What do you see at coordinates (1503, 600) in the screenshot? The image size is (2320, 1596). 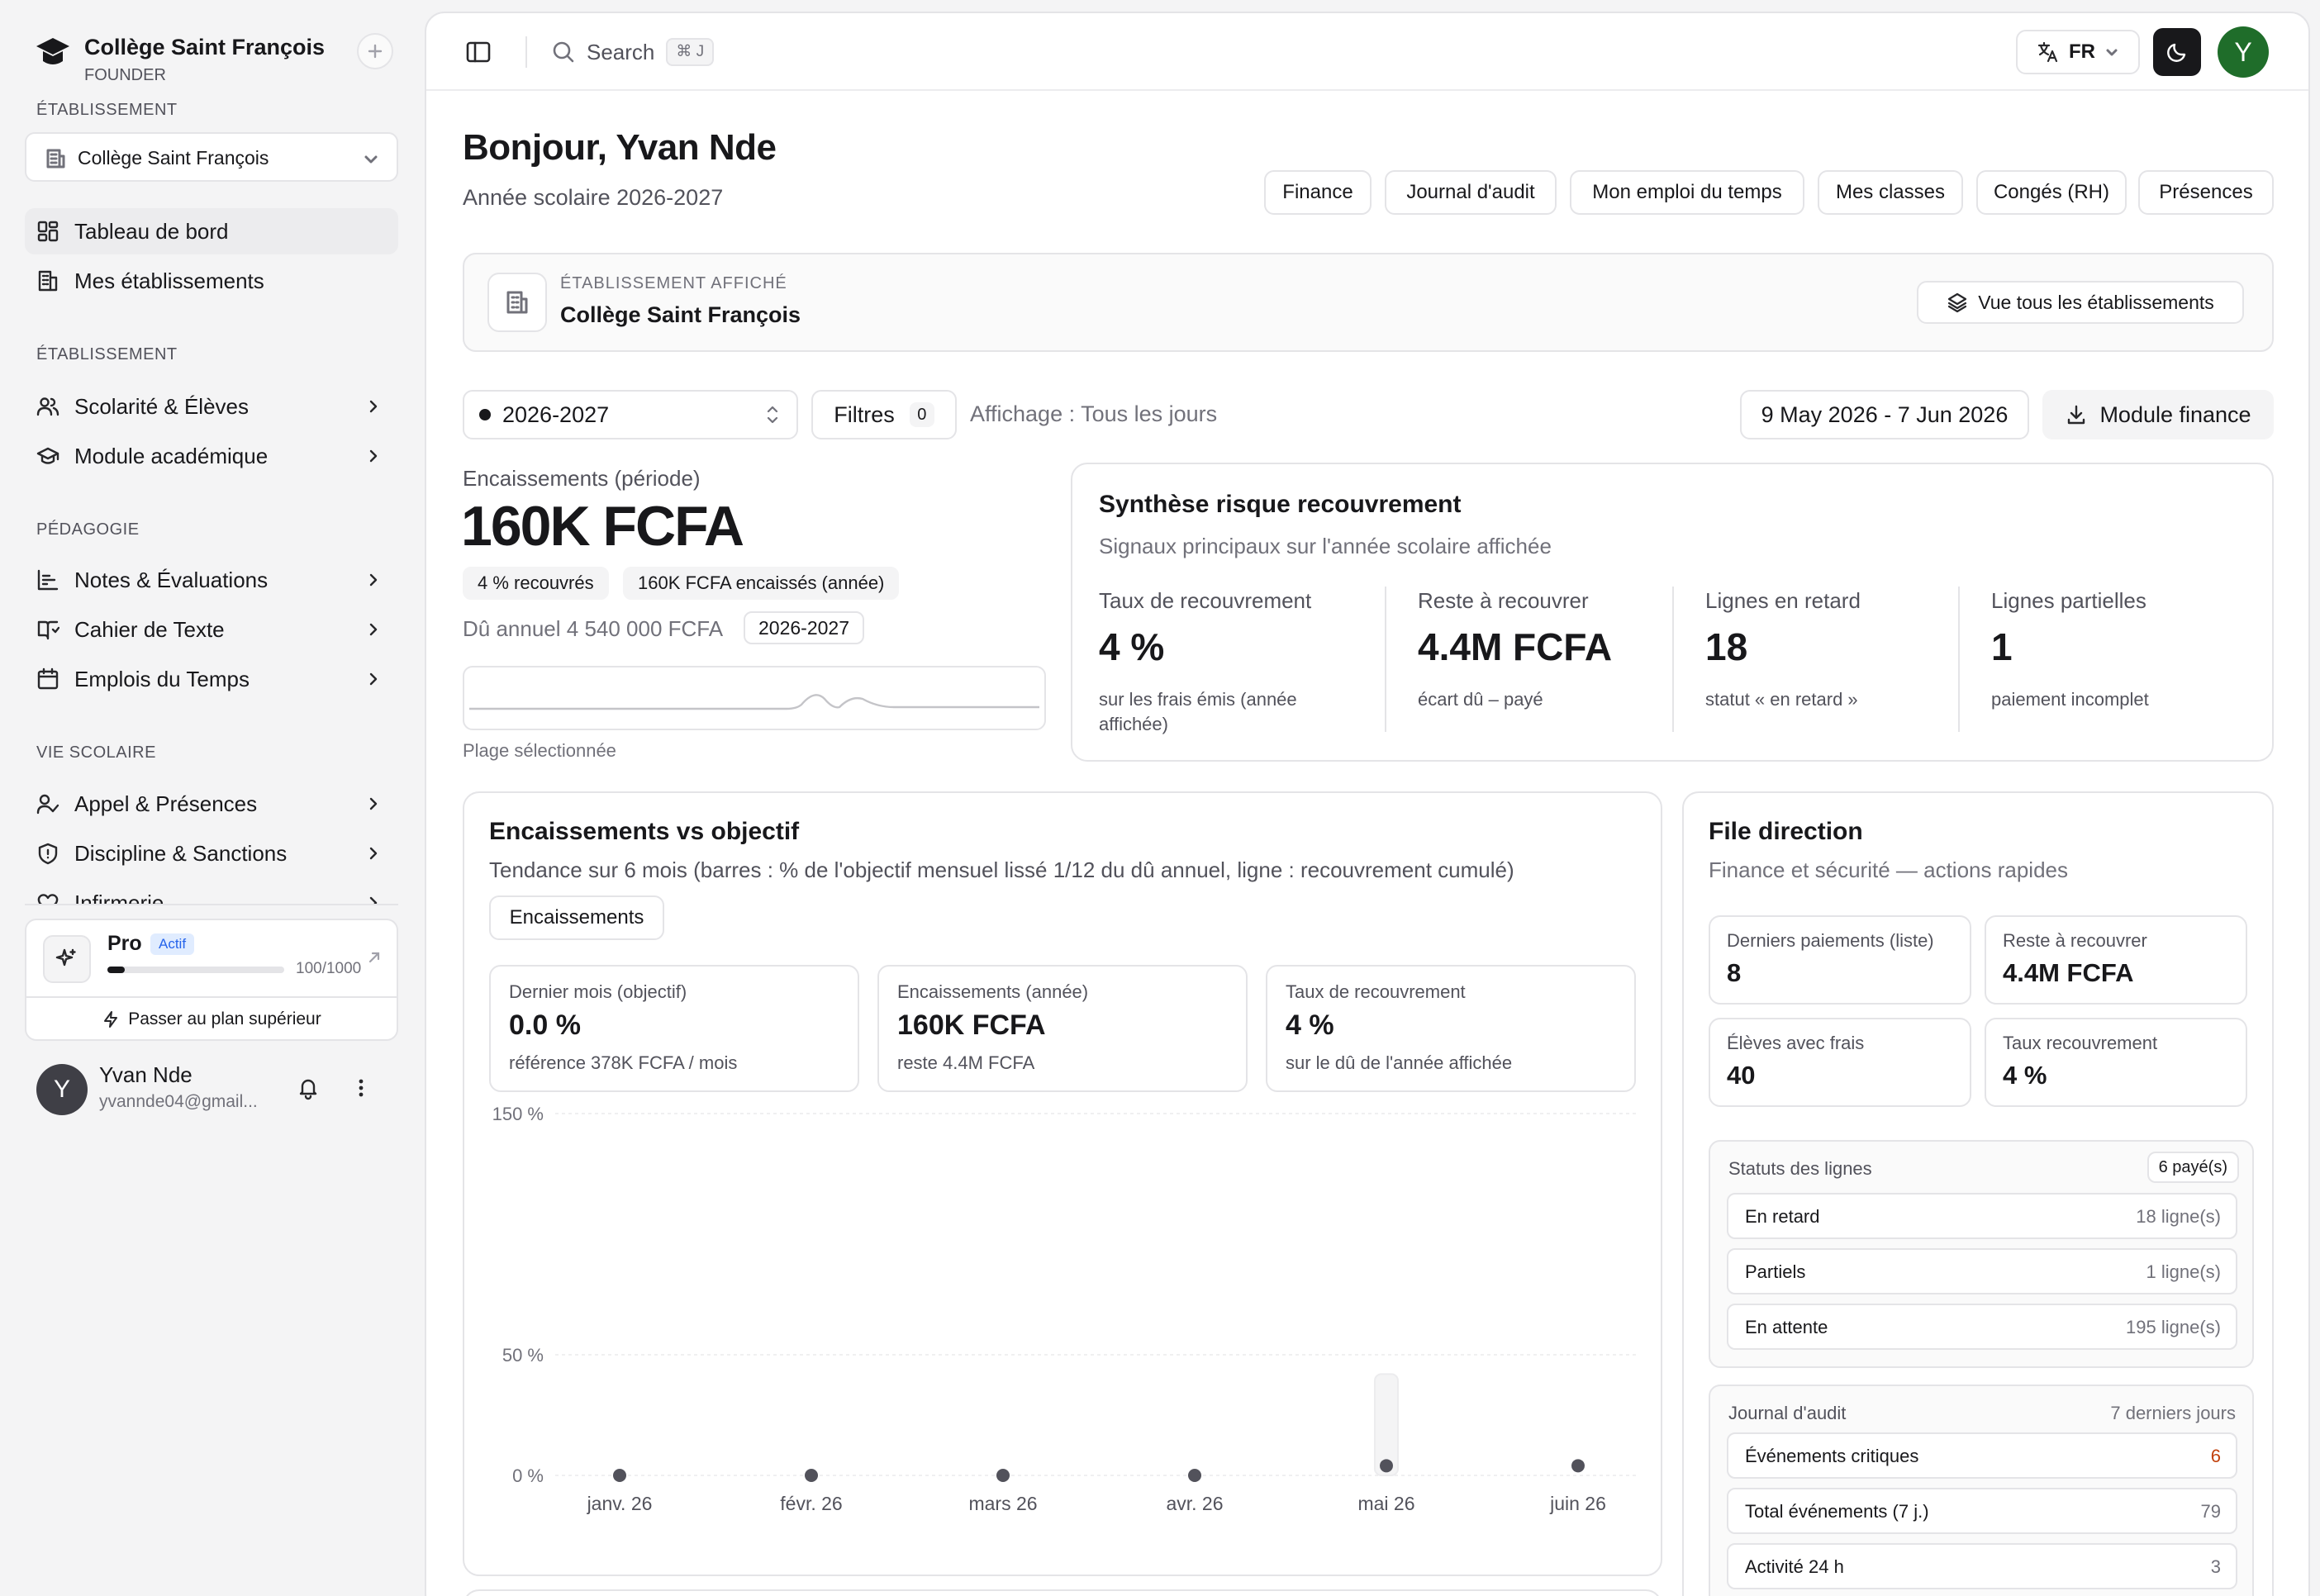 I see `risk-metric-label: Reste à recouvrer` at bounding box center [1503, 600].